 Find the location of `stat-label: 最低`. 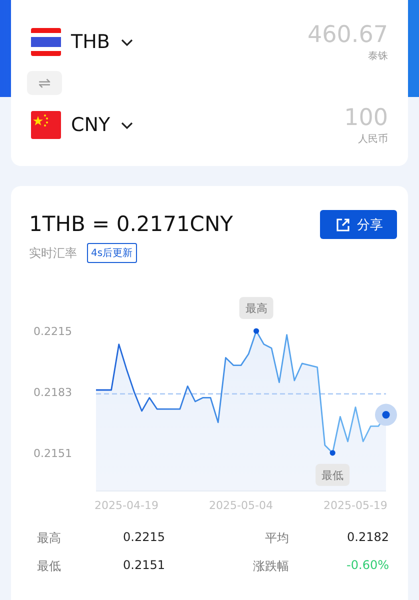

stat-label: 最低 is located at coordinates (49, 566).